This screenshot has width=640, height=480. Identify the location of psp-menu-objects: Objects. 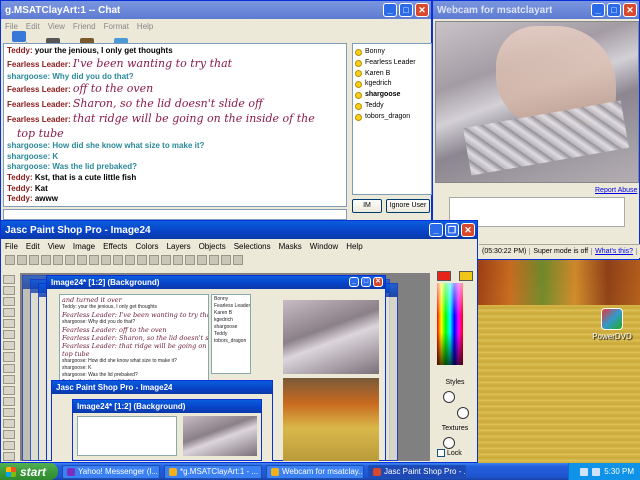
(212, 246).